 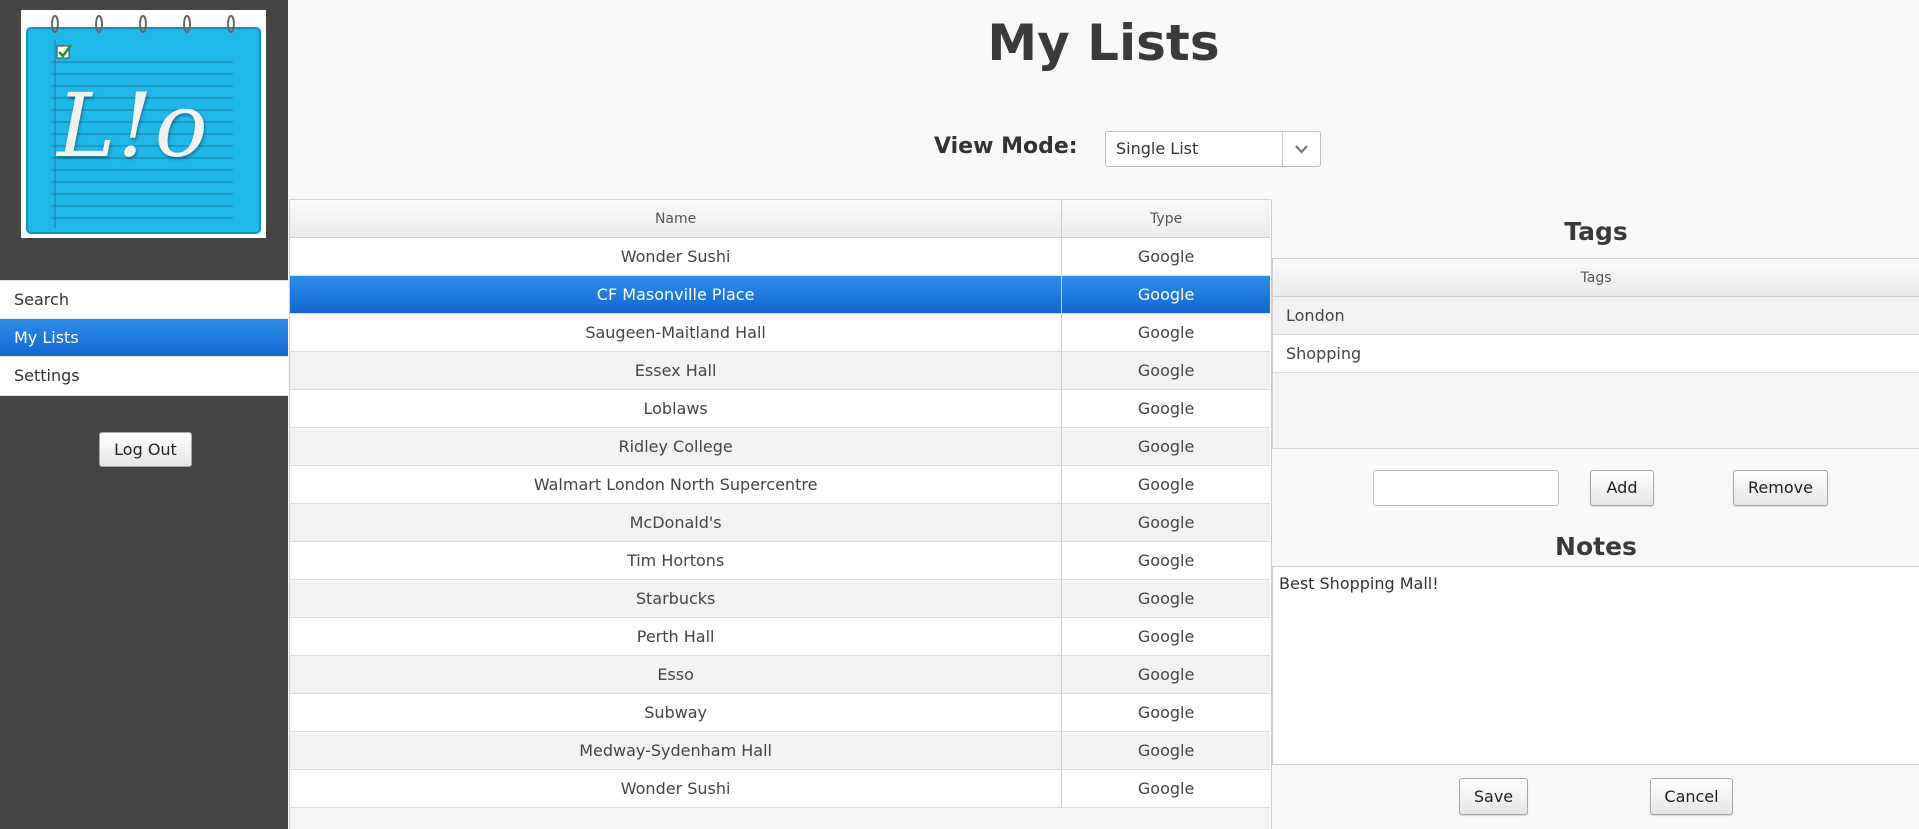 I want to click on nav-item-search: Search, so click(x=144, y=300).